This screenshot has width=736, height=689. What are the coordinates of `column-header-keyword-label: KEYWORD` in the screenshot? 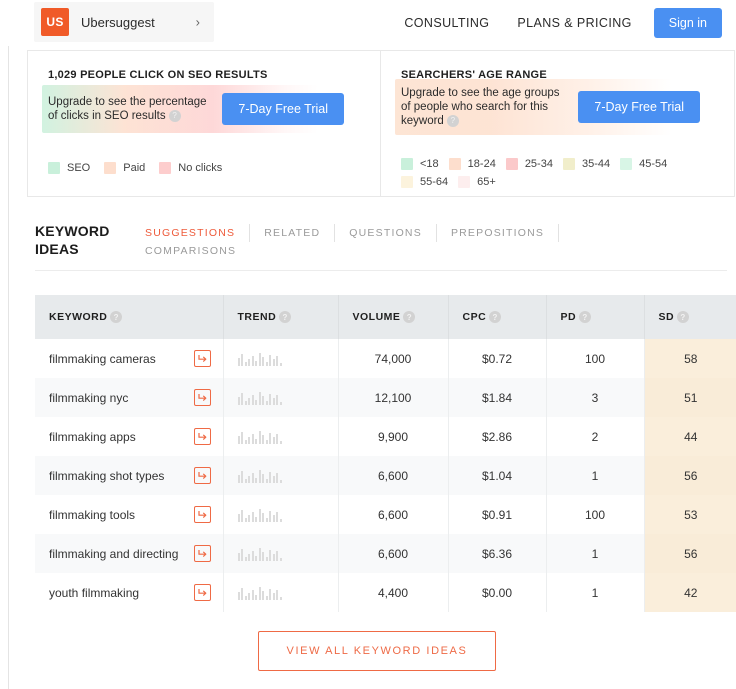 It's located at (78, 317).